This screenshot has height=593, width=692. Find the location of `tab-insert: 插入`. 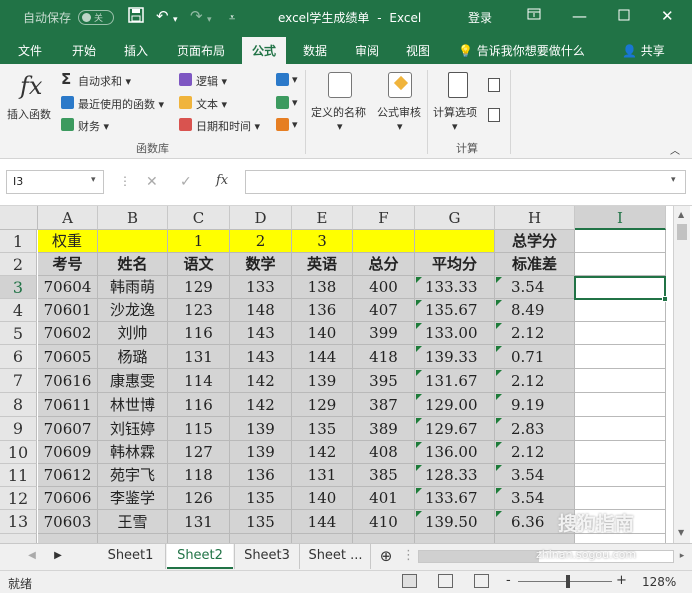

tab-insert: 插入 is located at coordinates (136, 50).